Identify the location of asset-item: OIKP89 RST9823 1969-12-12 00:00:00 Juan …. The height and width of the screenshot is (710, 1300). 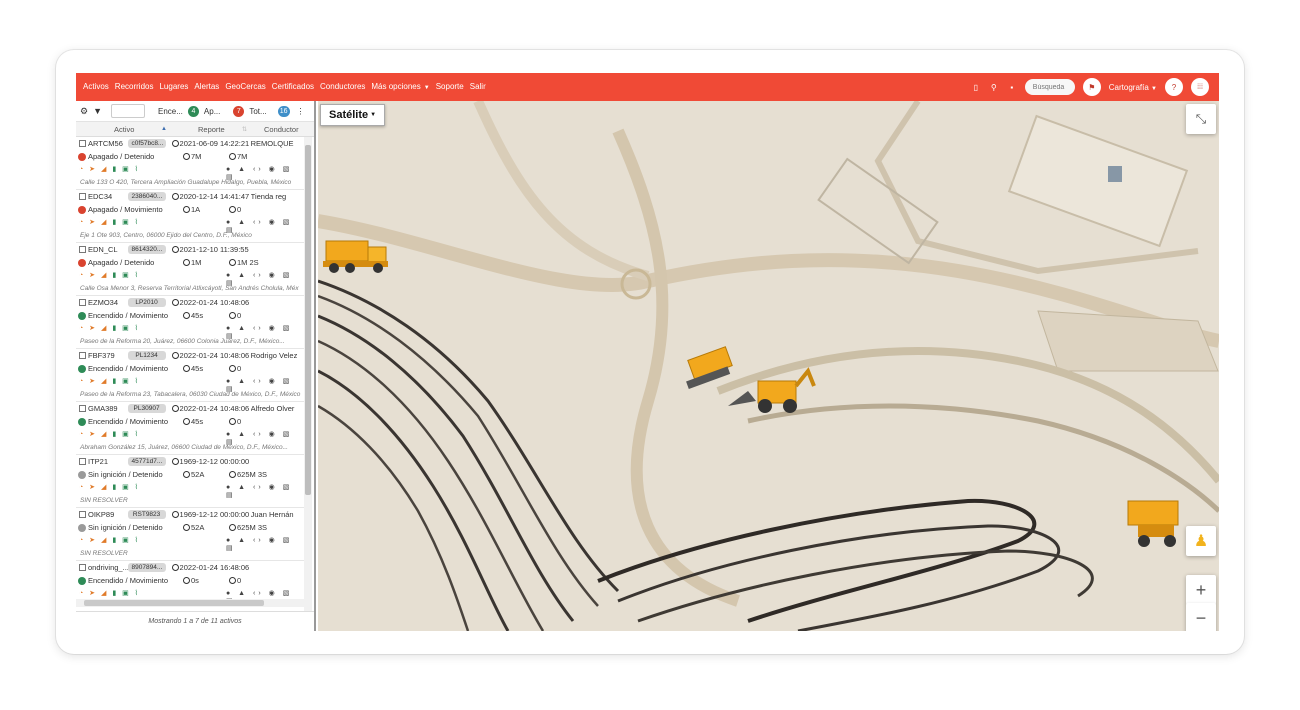
(191, 534).